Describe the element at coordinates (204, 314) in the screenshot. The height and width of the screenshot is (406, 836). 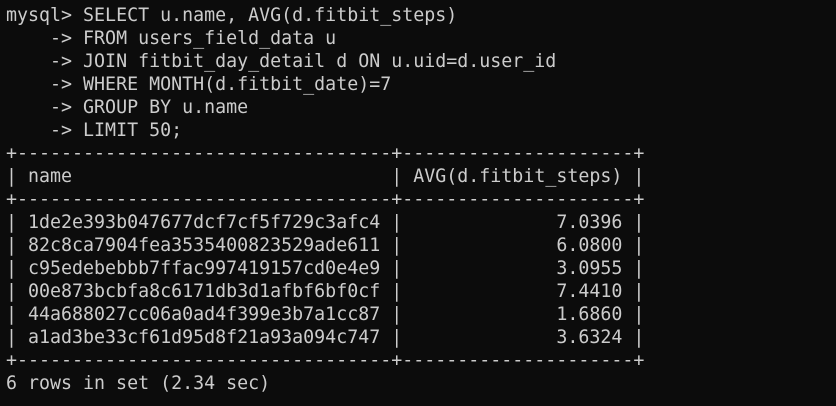
I see `cell-name: 44a688027cc06a0ad4f399e3b7a1cc87` at that location.